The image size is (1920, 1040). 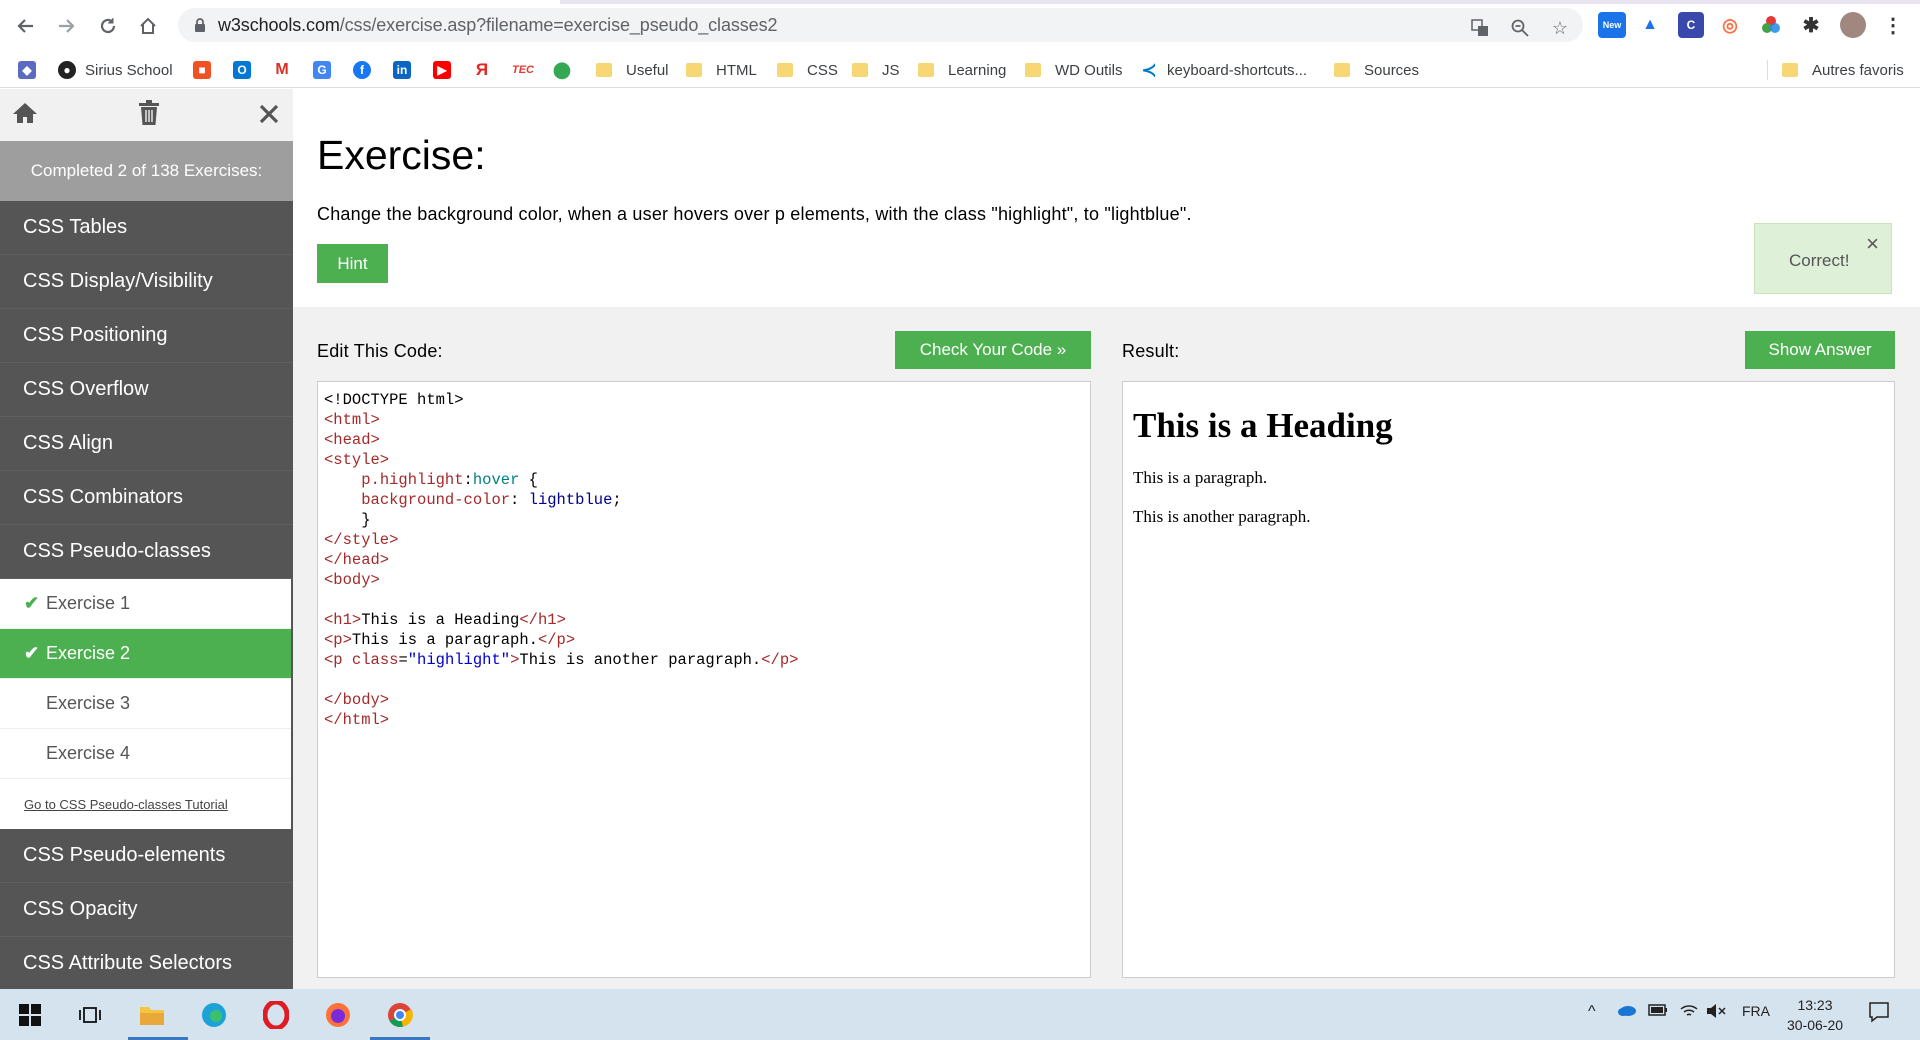 What do you see at coordinates (721, 70) in the screenshot?
I see `bookmark-folder-html: HTML` at bounding box center [721, 70].